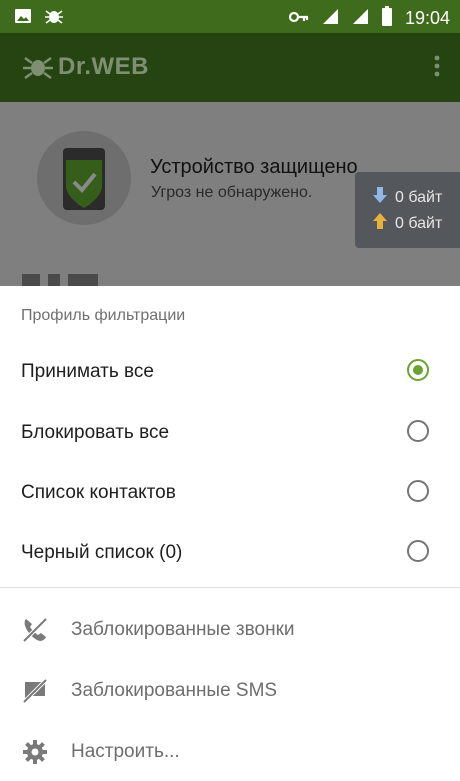  Describe the element at coordinates (230, 436) in the screenshot. I see `option-block-all: Блокировать все` at that location.